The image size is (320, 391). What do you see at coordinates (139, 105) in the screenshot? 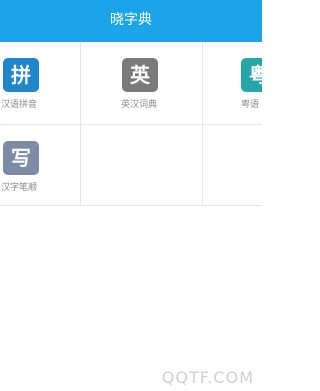
I see `feature-label: 英汉词典` at bounding box center [139, 105].